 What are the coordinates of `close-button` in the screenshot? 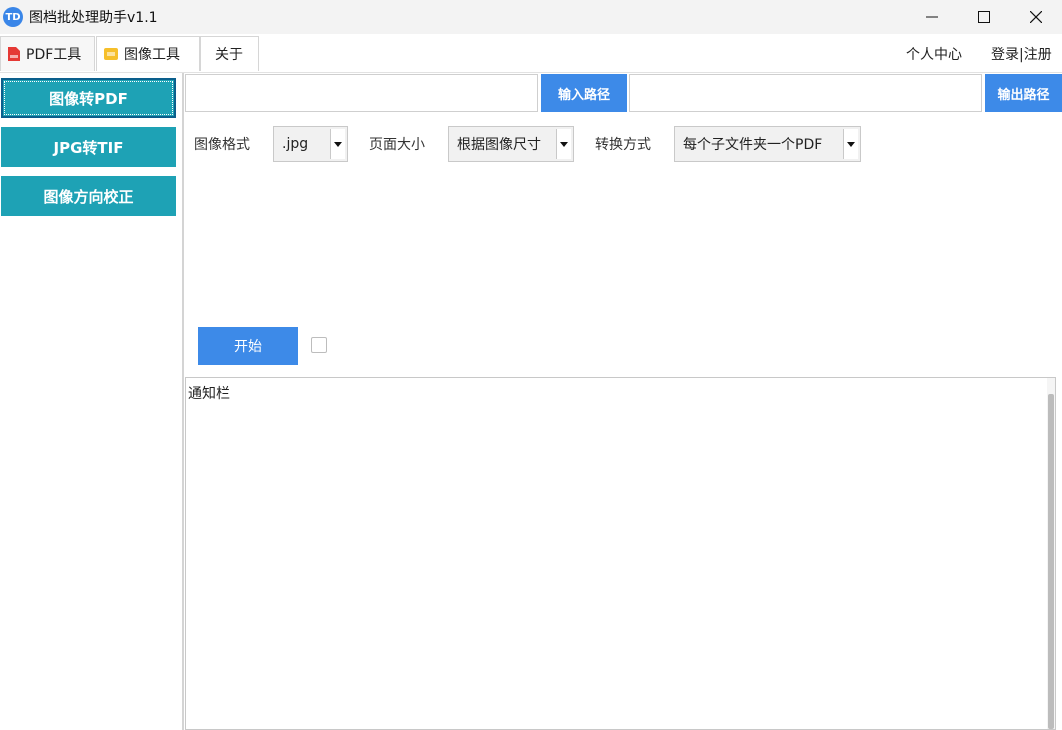 It's located at (1036, 17).